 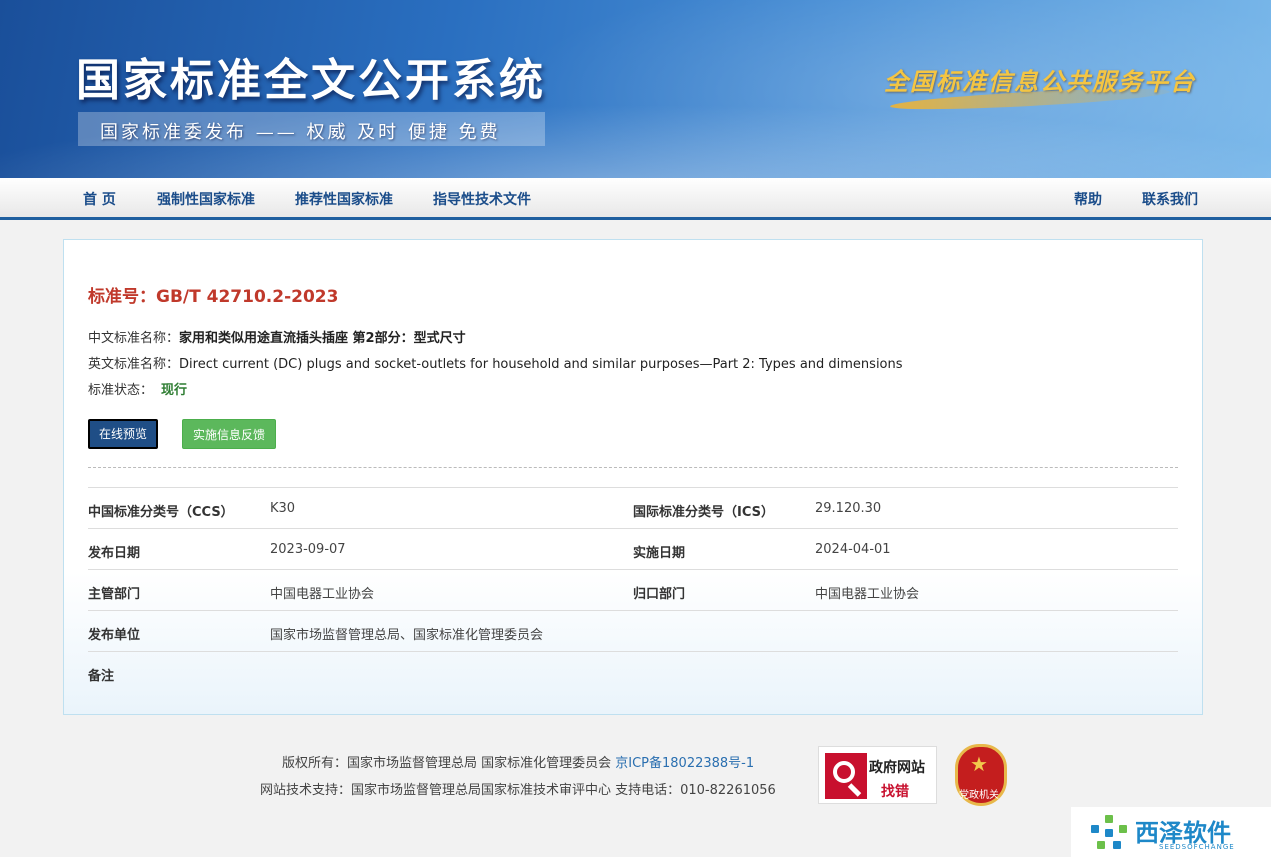 I want to click on badge-find-title: 政府网站, so click(x=897, y=768).